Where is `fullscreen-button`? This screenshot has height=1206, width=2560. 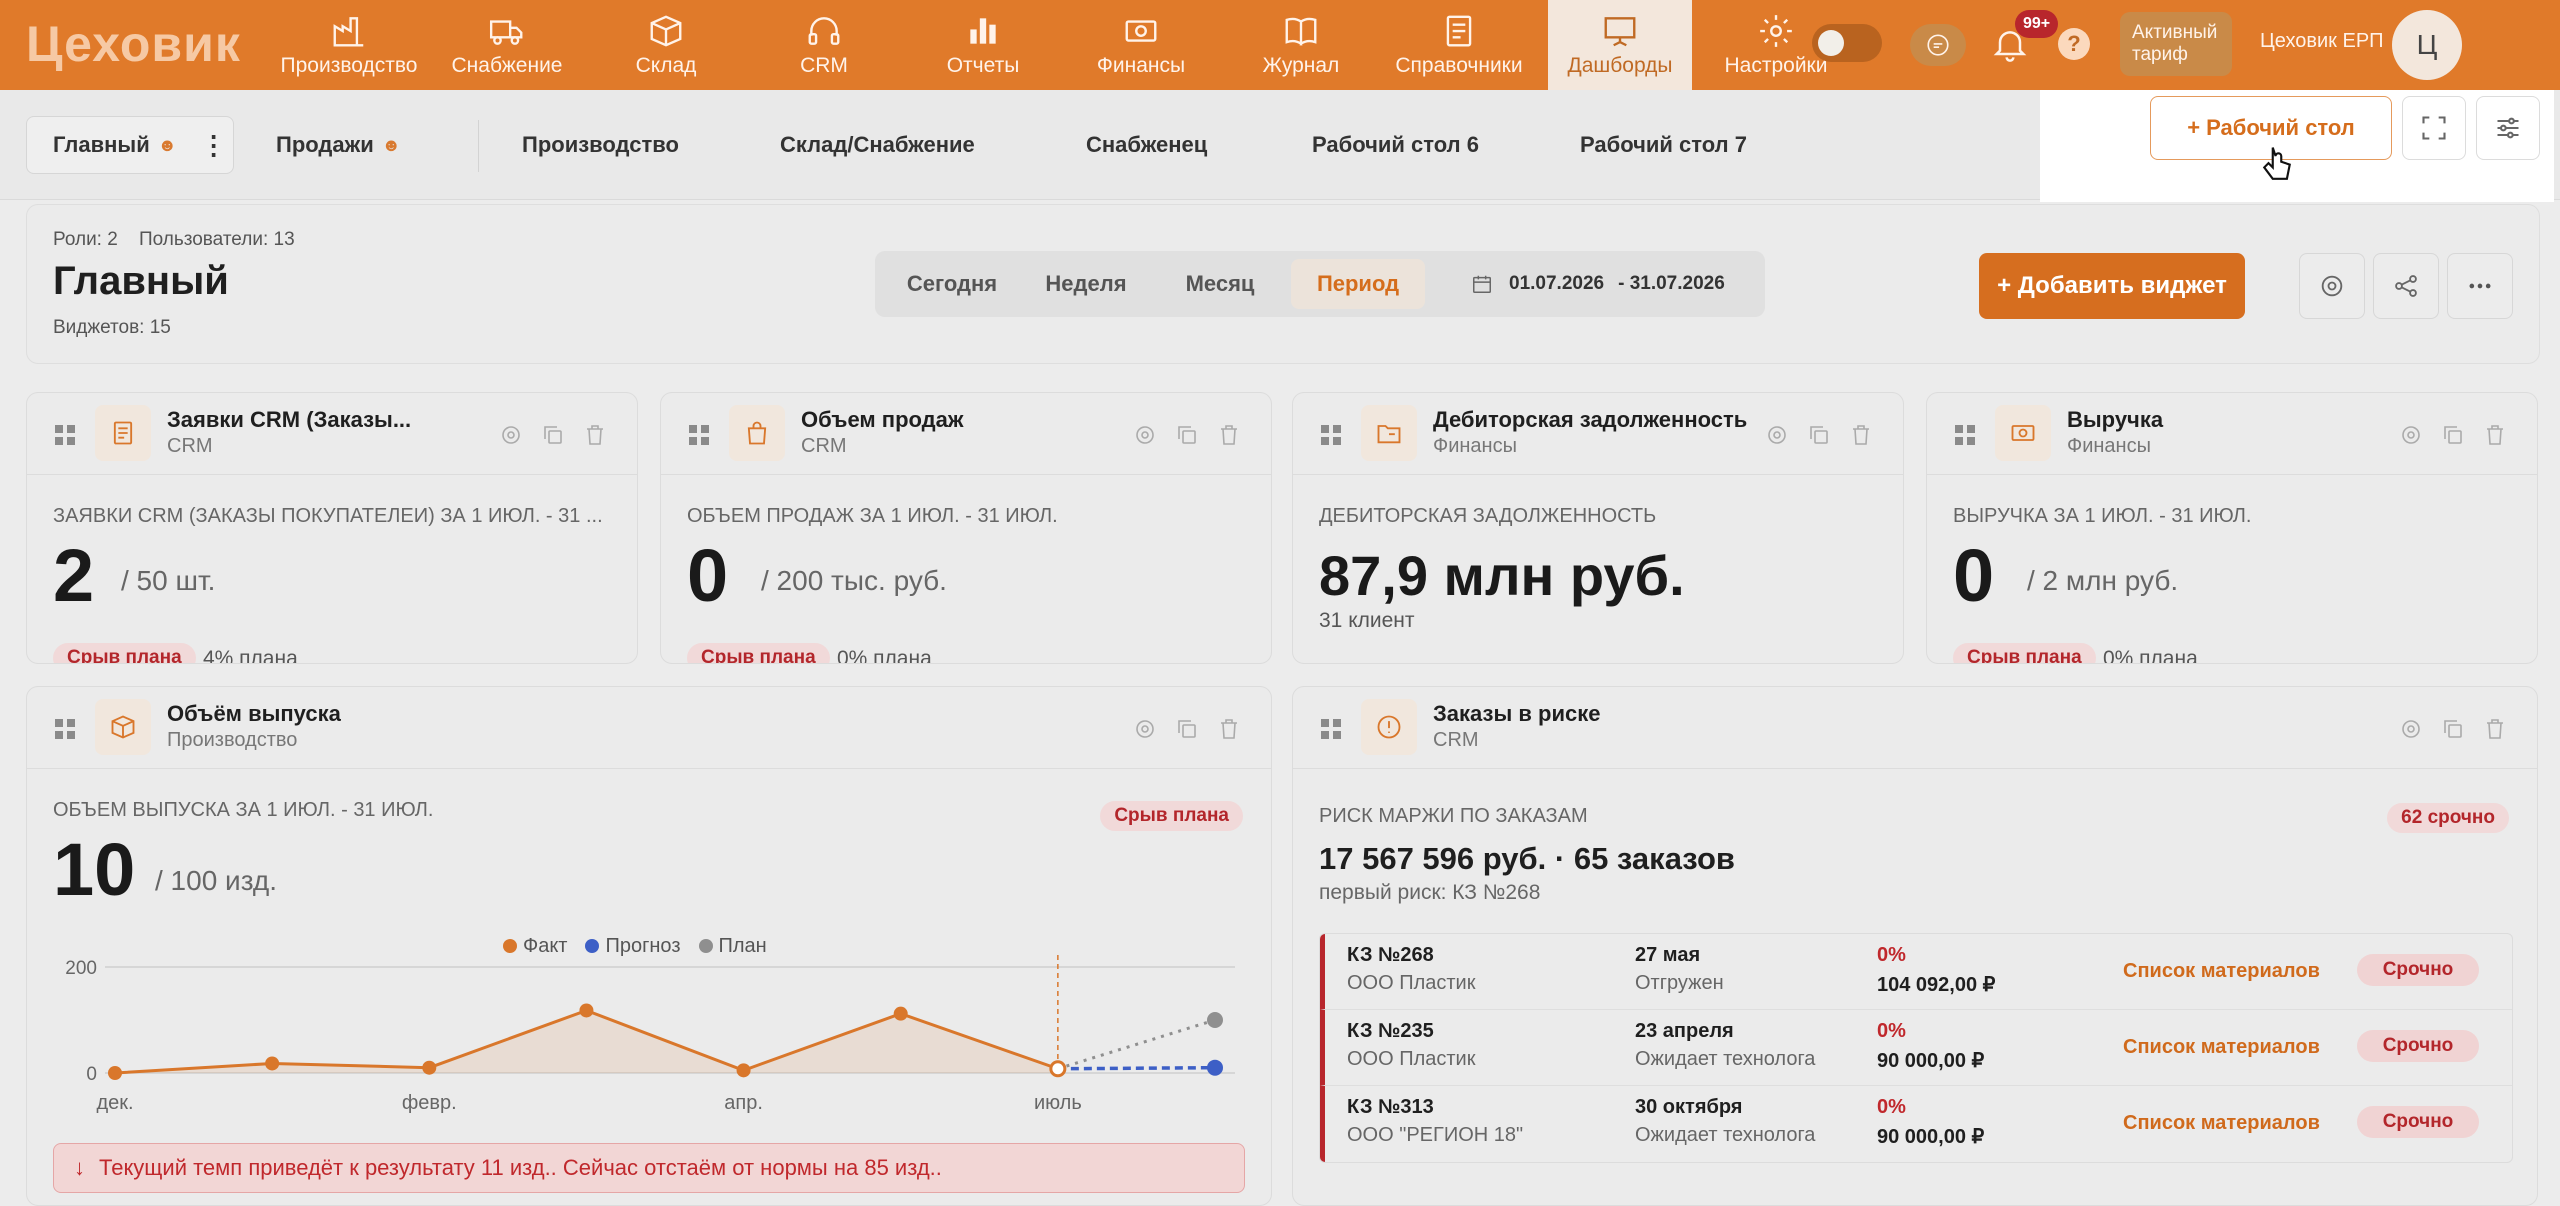
fullscreen-button is located at coordinates (2434, 128).